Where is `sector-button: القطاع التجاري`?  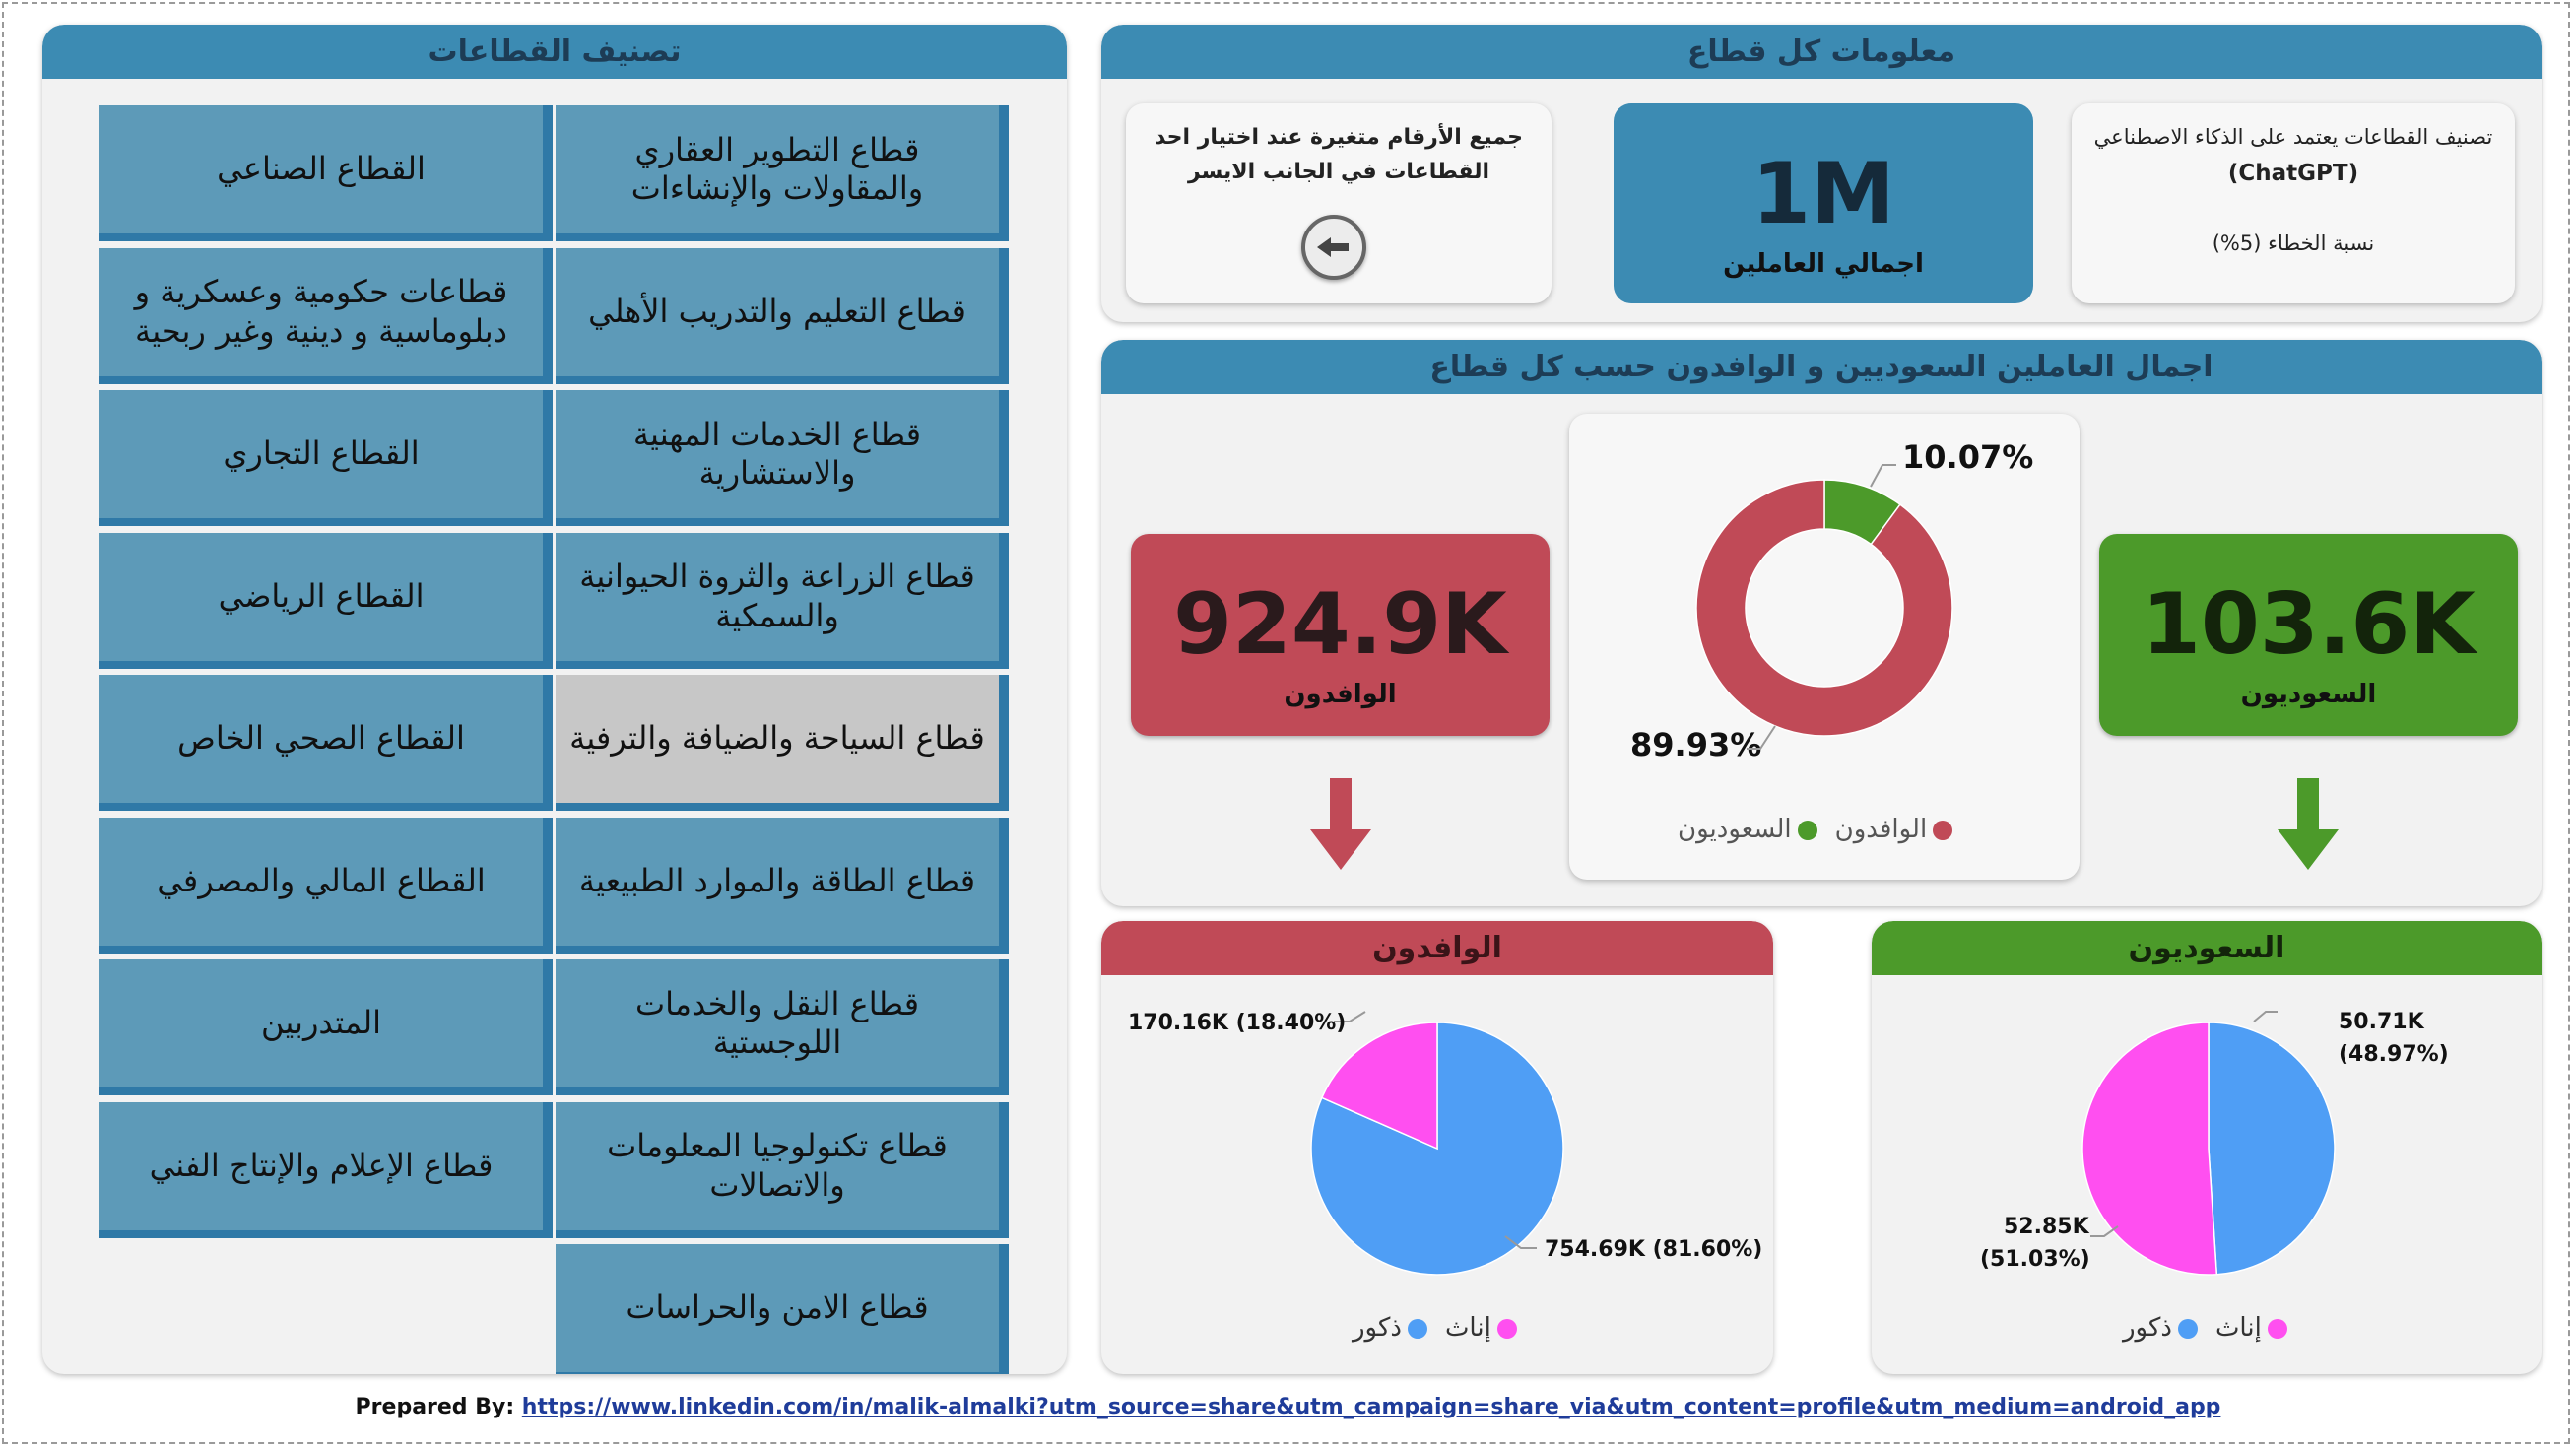 sector-button: القطاع التجاري is located at coordinates (326, 458).